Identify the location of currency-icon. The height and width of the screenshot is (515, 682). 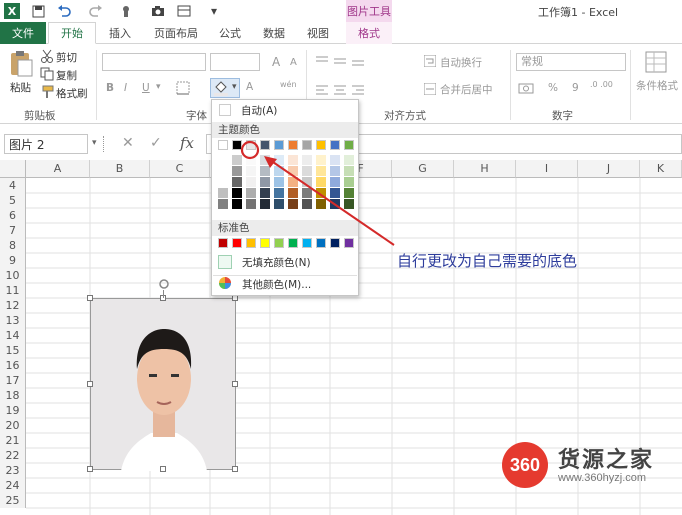
(528, 89).